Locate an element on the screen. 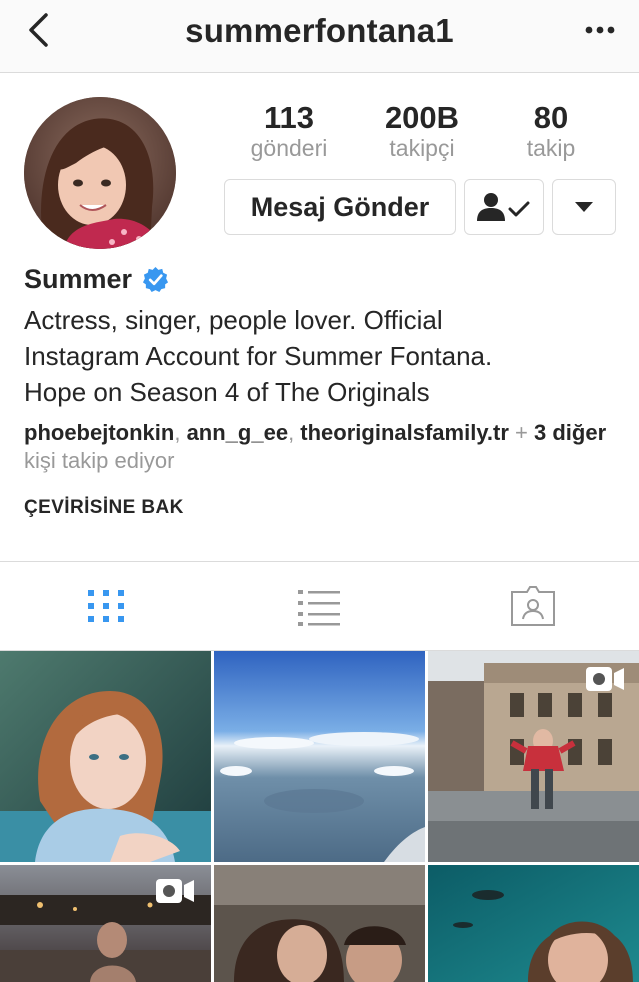  caret-down-icon is located at coordinates (584, 207).